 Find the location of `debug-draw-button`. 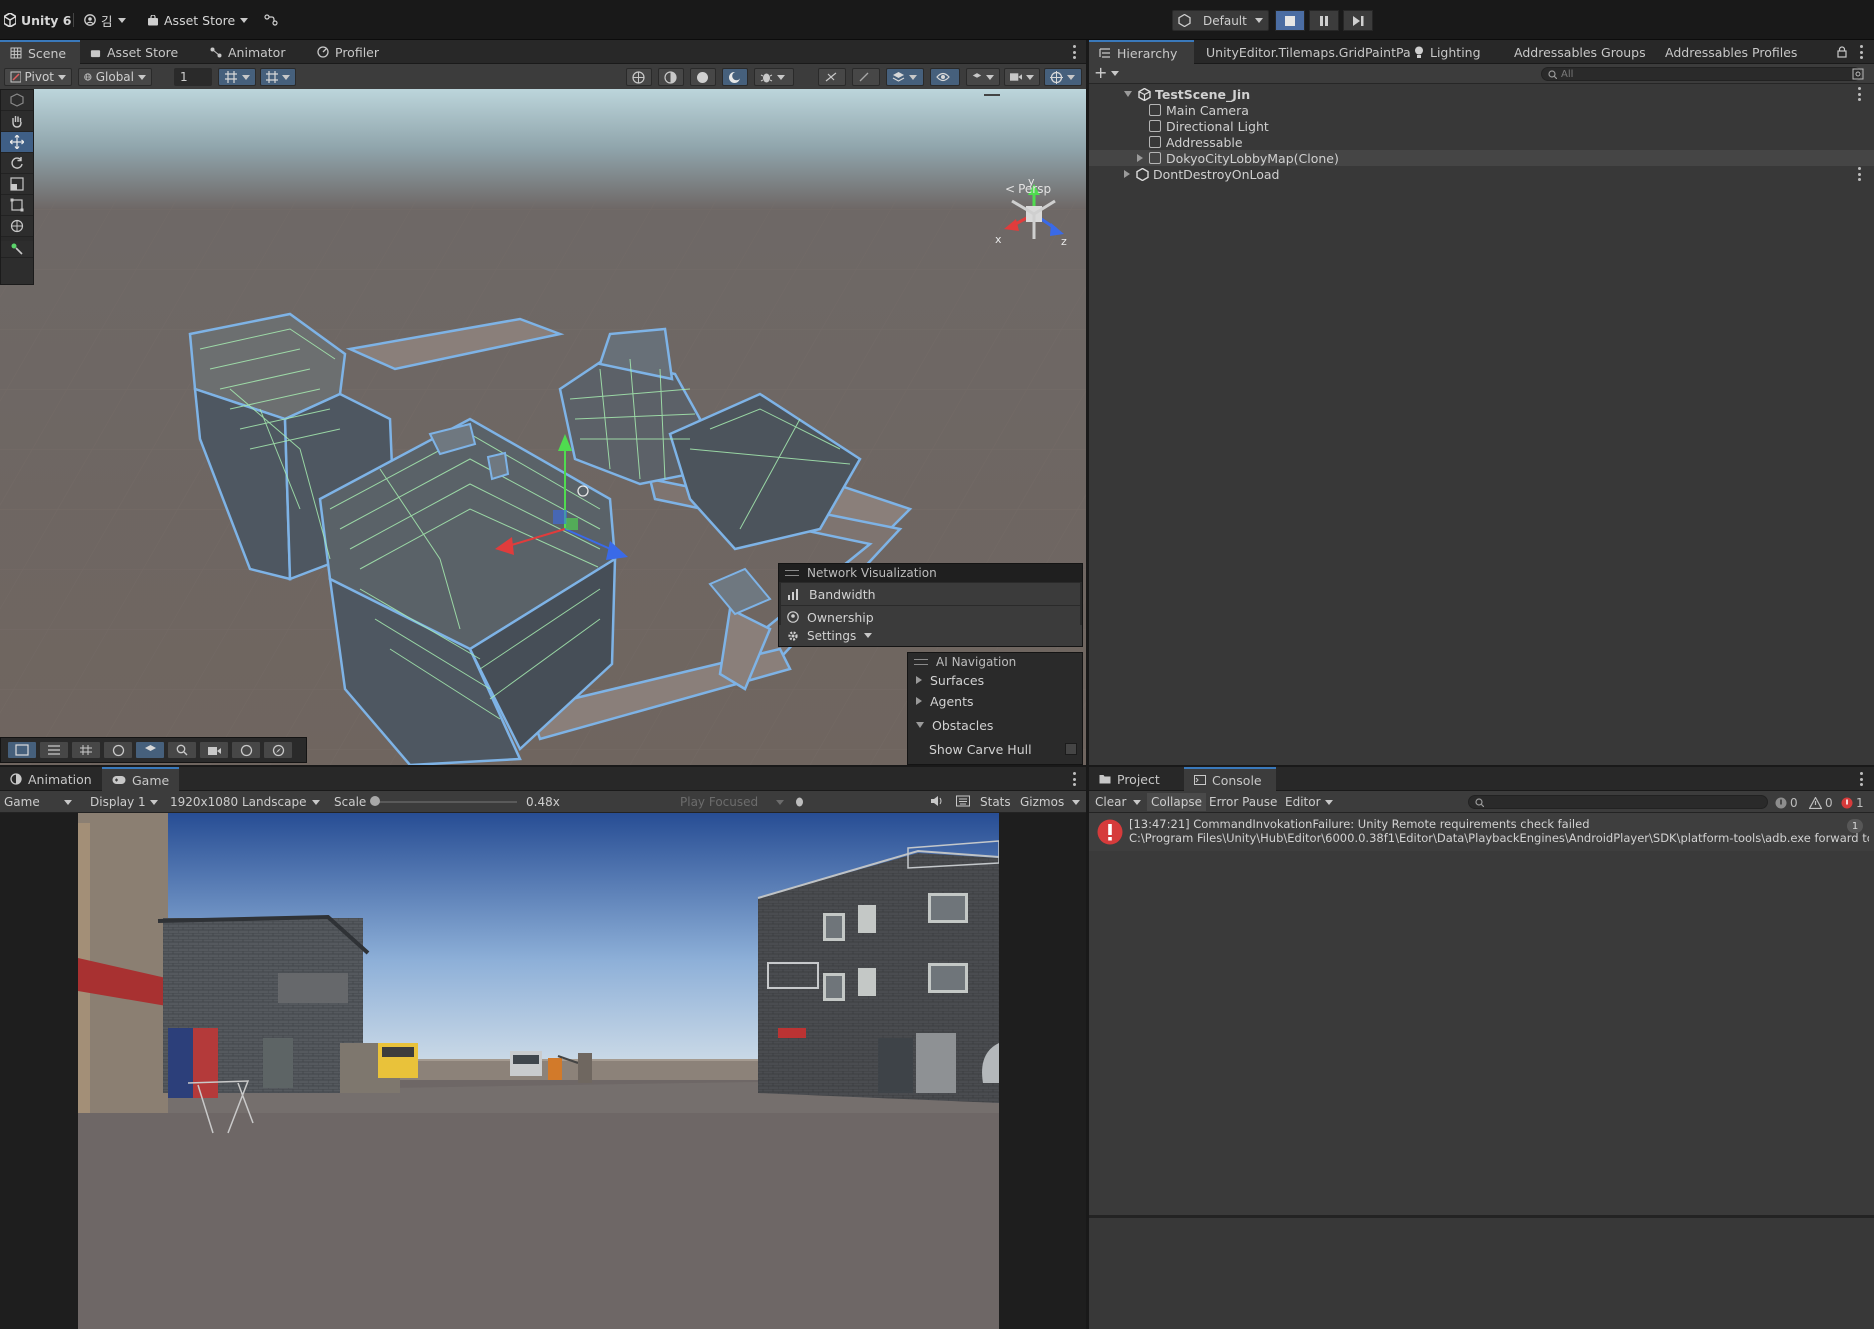

debug-draw-button is located at coordinates (774, 77).